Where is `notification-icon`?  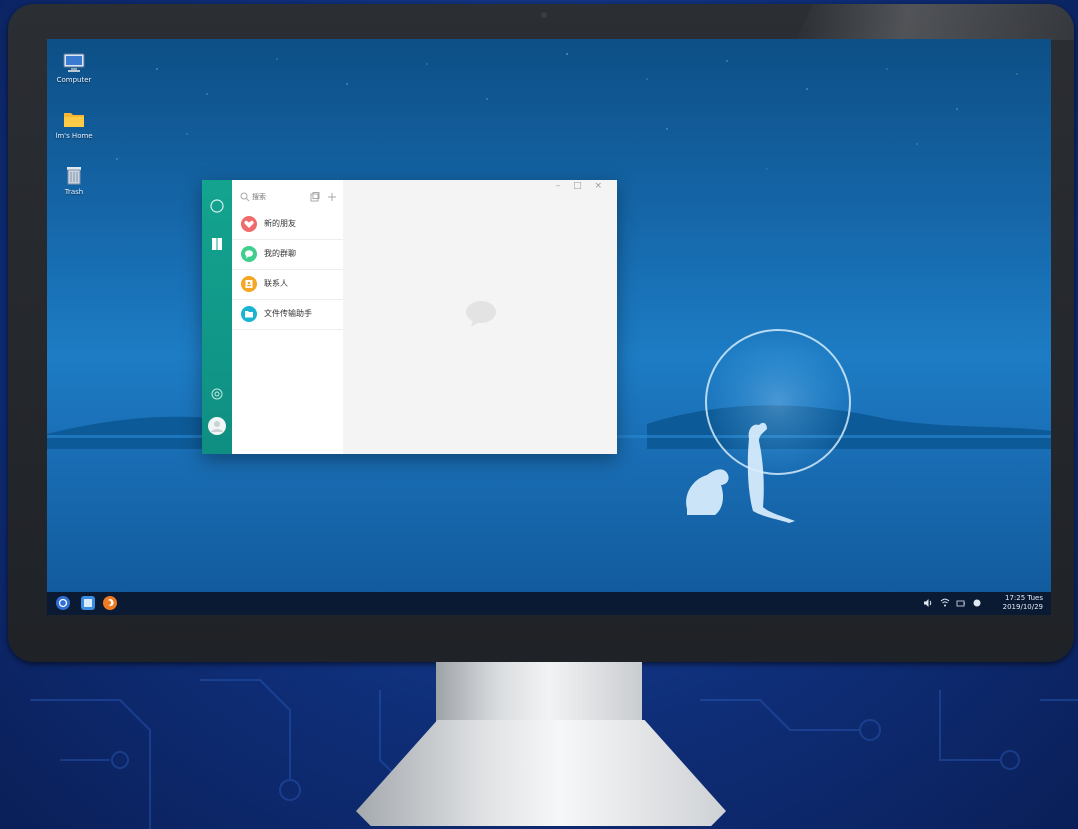 notification-icon is located at coordinates (977, 603).